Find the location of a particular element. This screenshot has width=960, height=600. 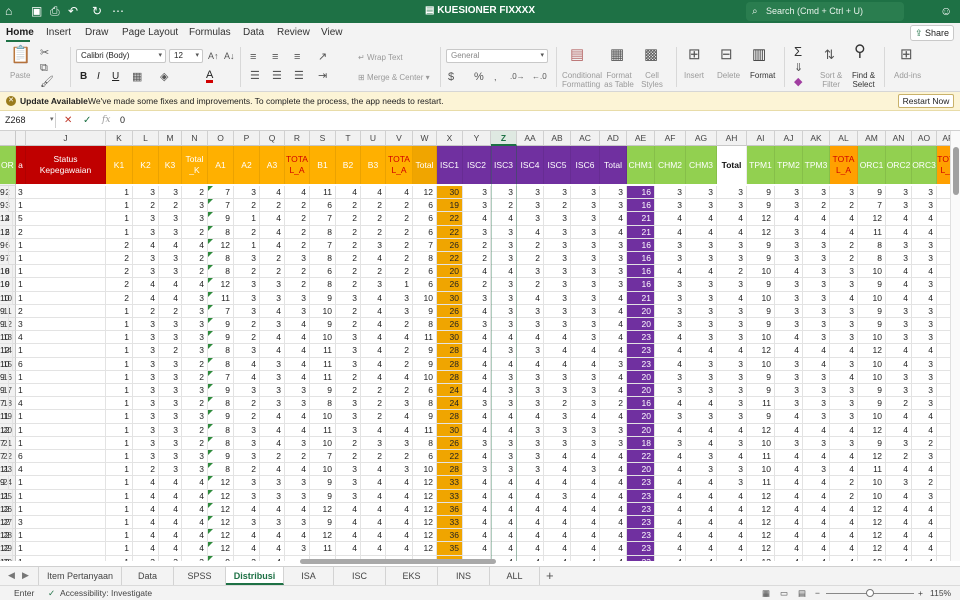

sort-filter-button: Sort & Filter is located at coordinates (831, 80).